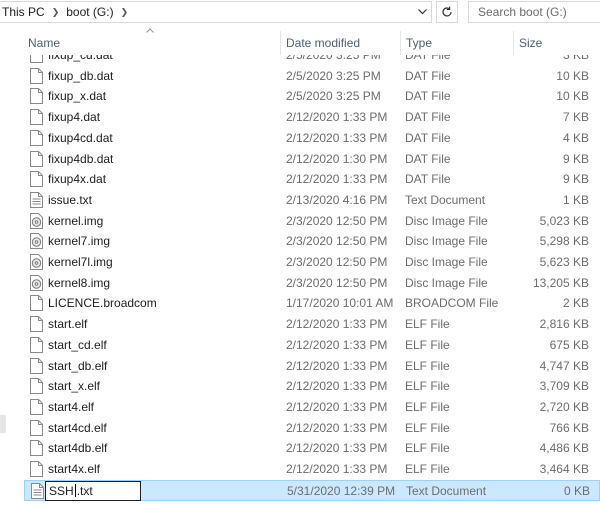 The height and width of the screenshot is (505, 600). Describe the element at coordinates (528, 12) in the screenshot. I see `search-input` at that location.